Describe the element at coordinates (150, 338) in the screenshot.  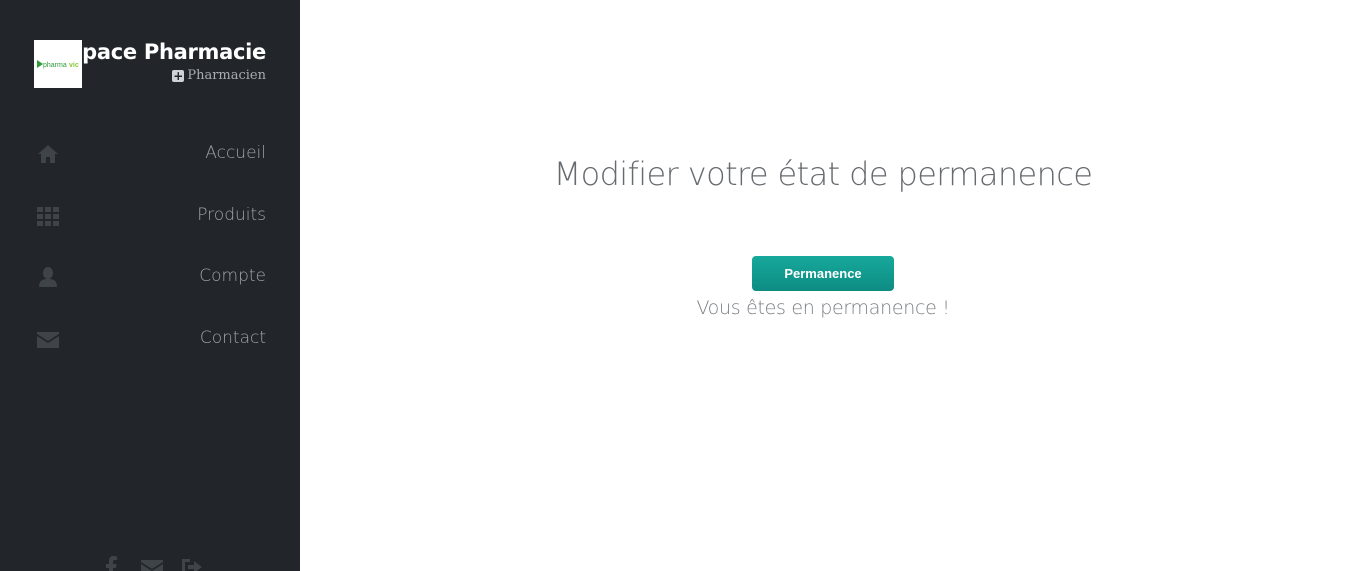
I see `sidebar-item-contact: Contact` at that location.